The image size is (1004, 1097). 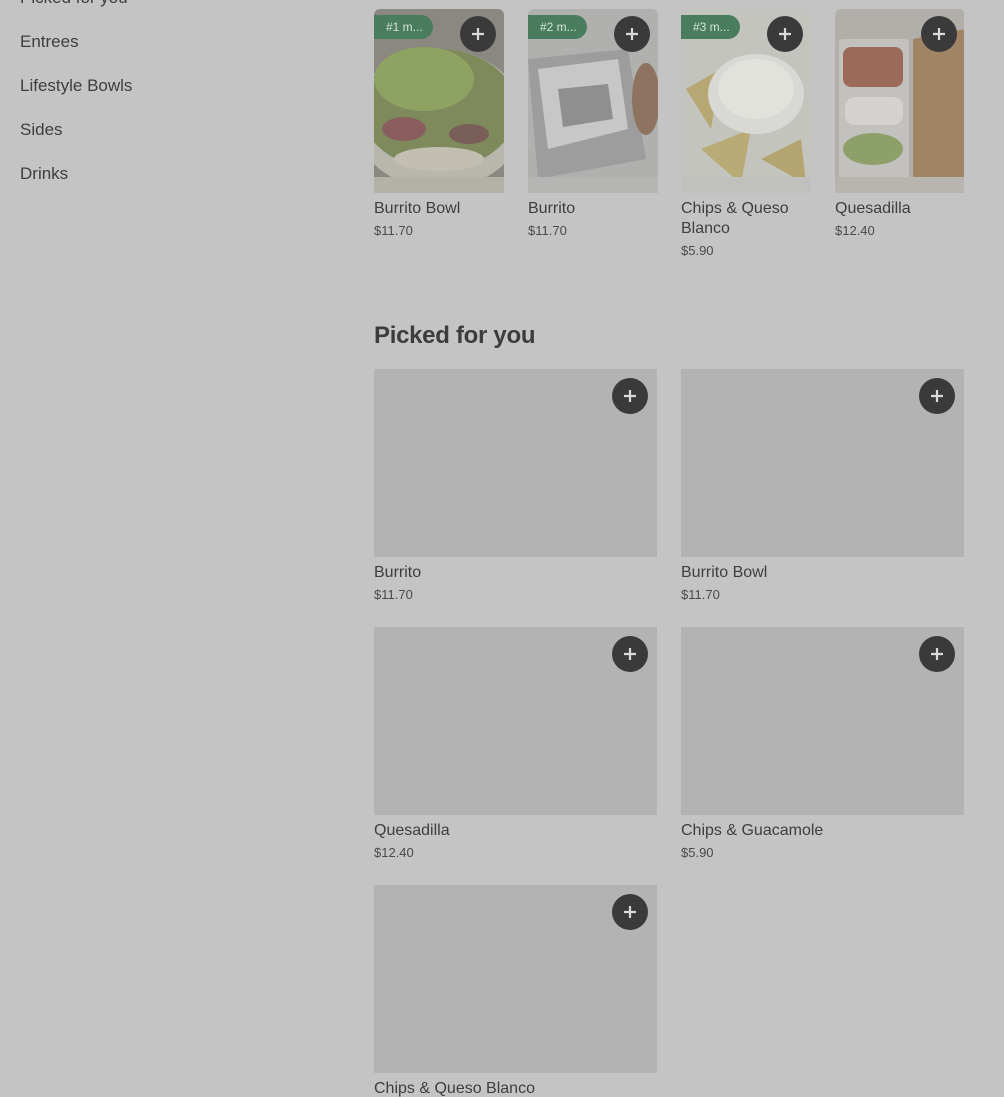 I want to click on sidebar-item-lifestyle-bowls: Lifestyle Bowls, so click(x=170, y=98).